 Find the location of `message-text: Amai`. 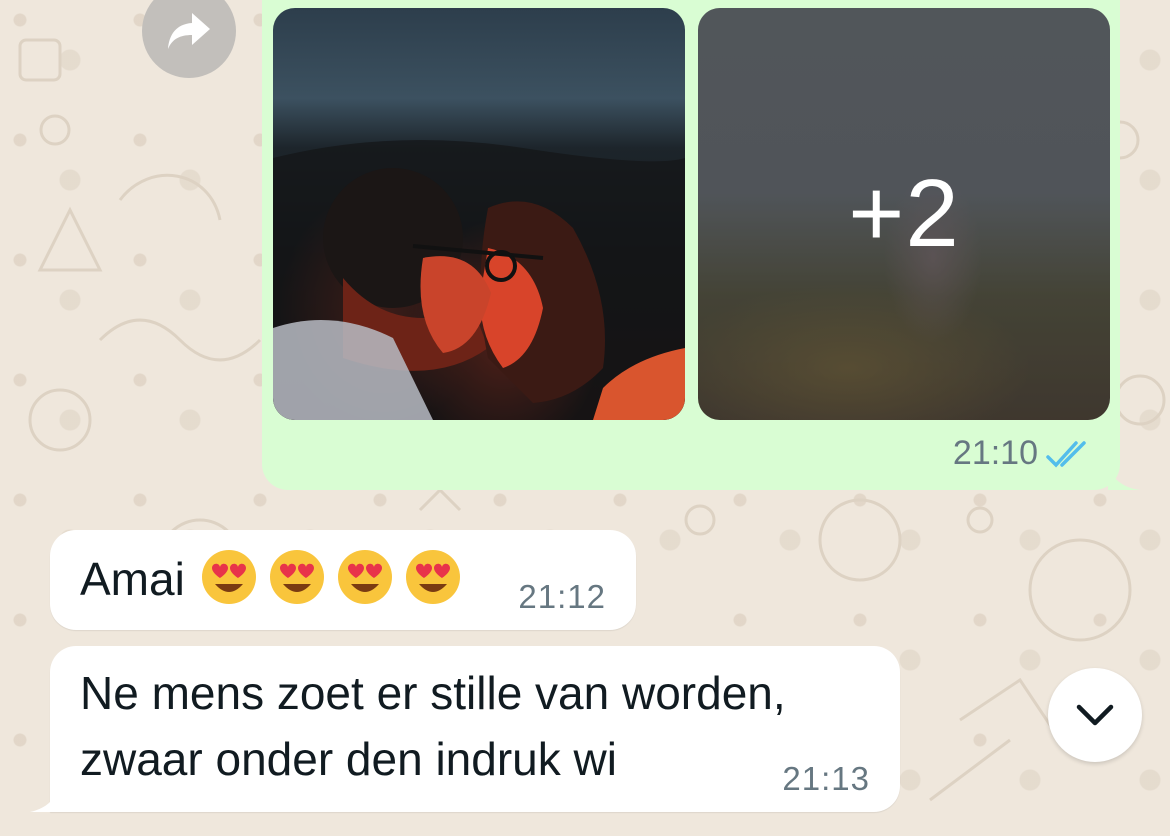

message-text: Amai is located at coordinates (132, 579).